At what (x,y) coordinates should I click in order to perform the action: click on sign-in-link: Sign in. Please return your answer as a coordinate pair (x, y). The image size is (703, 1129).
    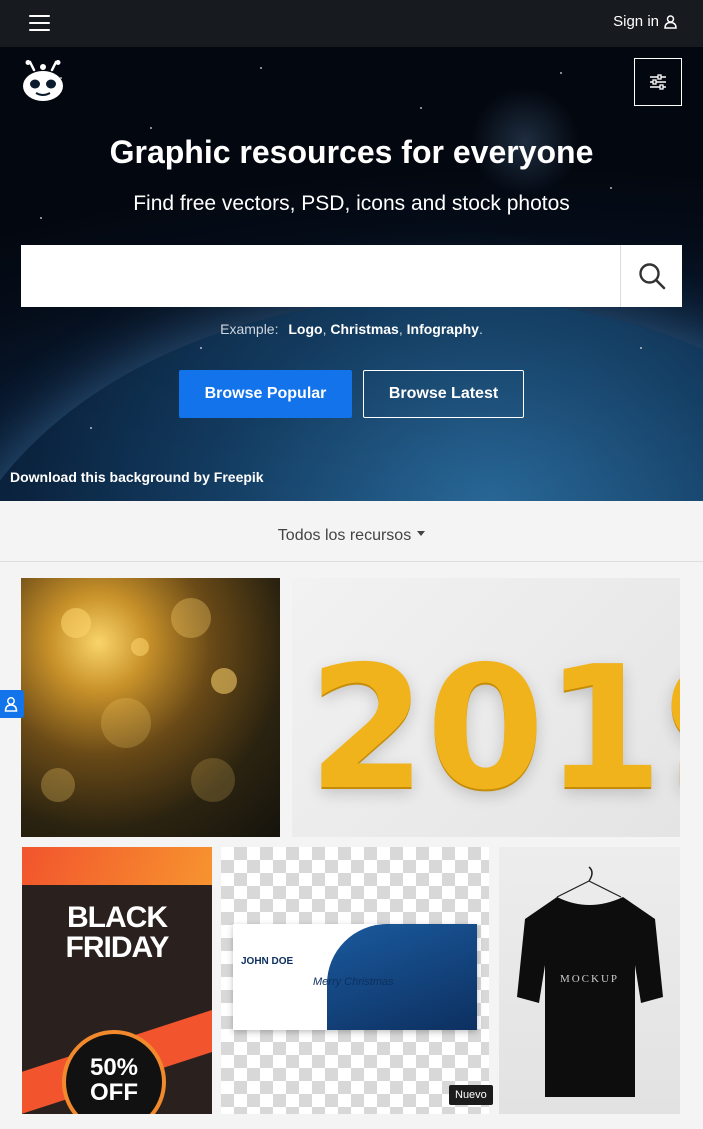
    Looking at the image, I should click on (645, 21).